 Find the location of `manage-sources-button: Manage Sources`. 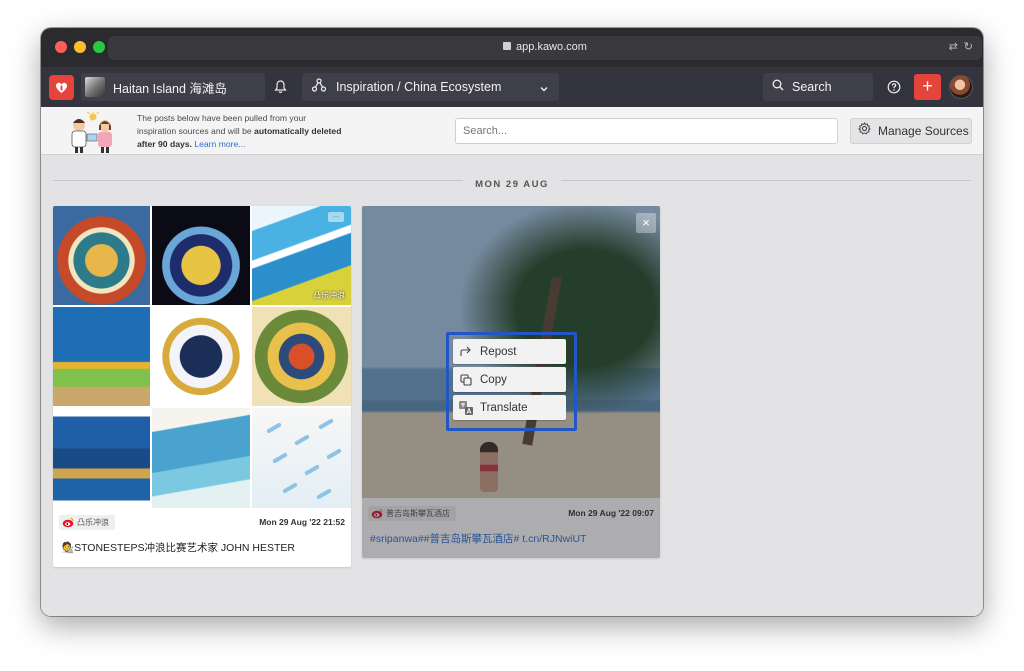

manage-sources-button: Manage Sources is located at coordinates (911, 131).